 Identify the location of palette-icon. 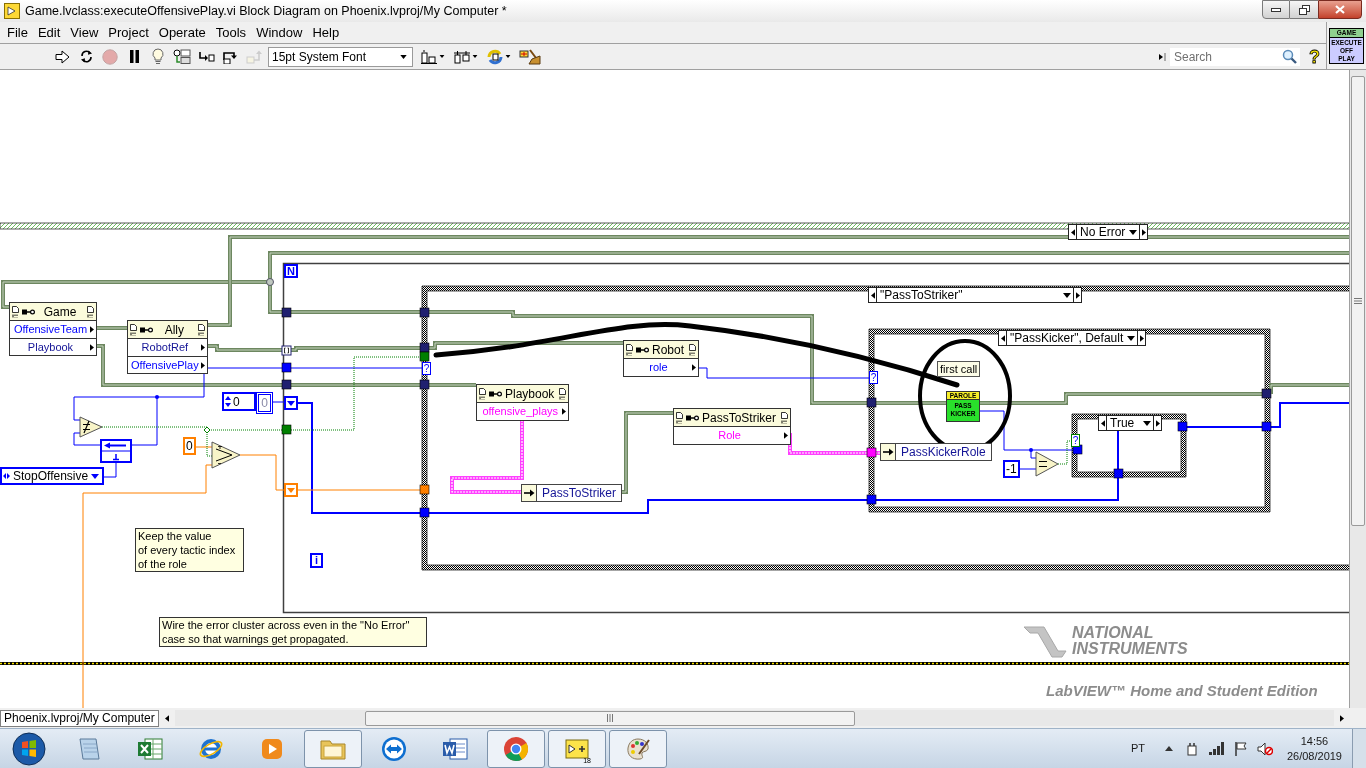
(638, 748).